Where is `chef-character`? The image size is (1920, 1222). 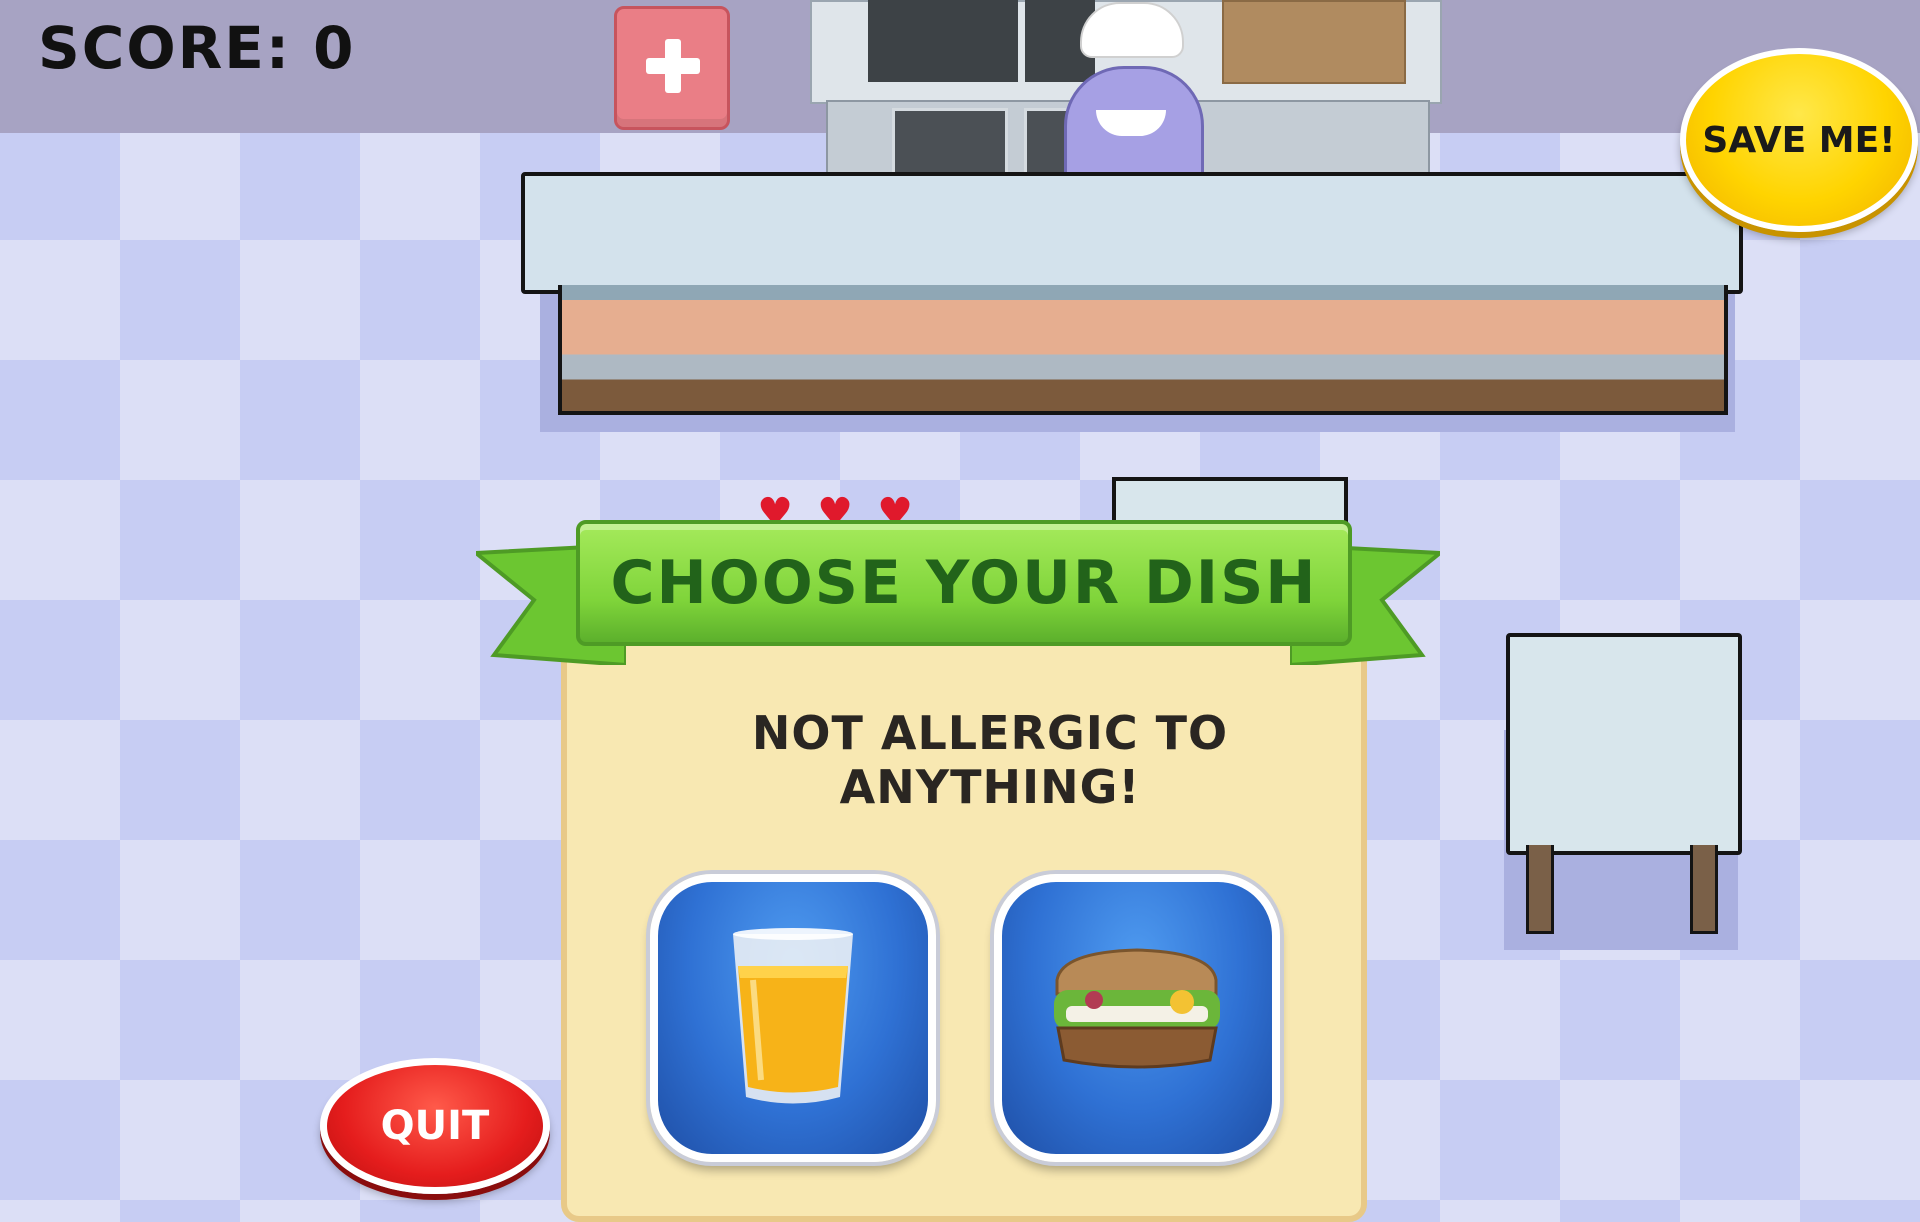 chef-character is located at coordinates (1133, 92).